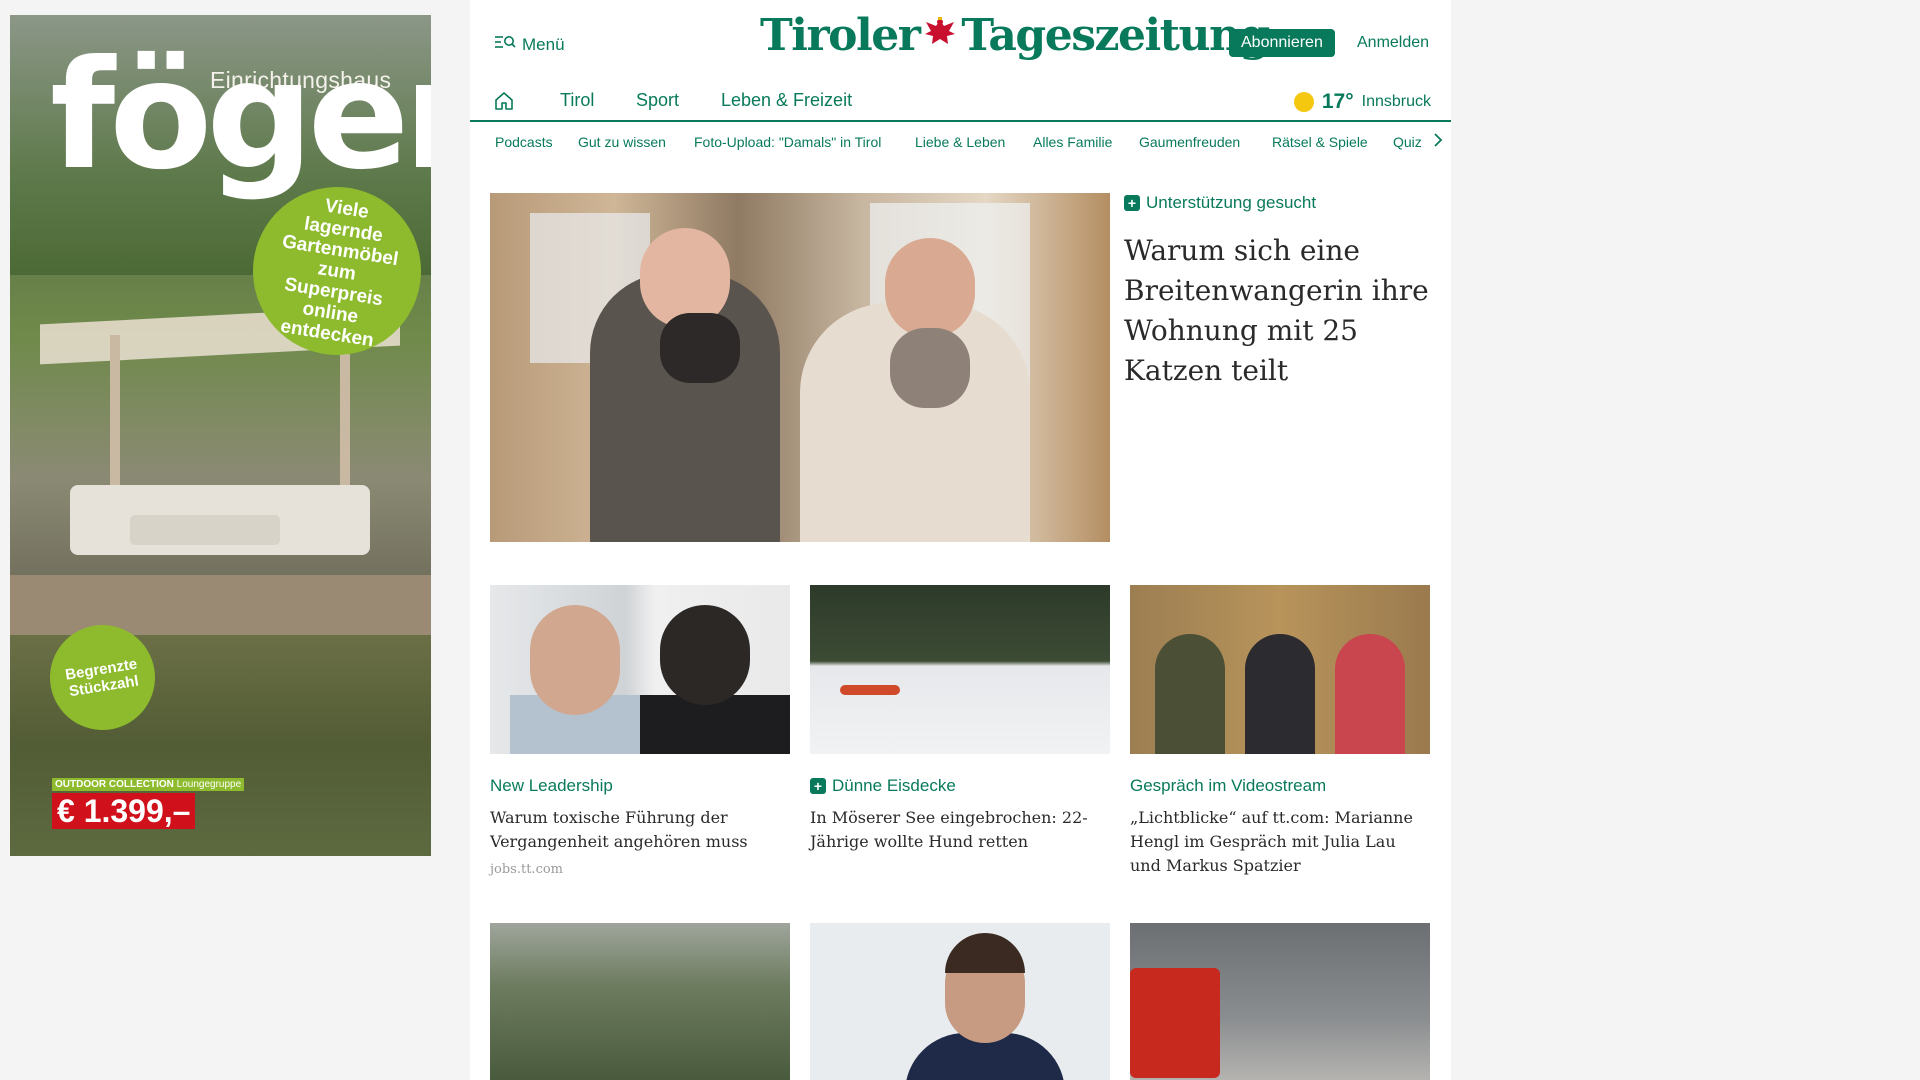 This screenshot has height=1080, width=1920. I want to click on subnav-item-foto-upload: Foto-Upload: "Damals" in Tirol, so click(787, 142).